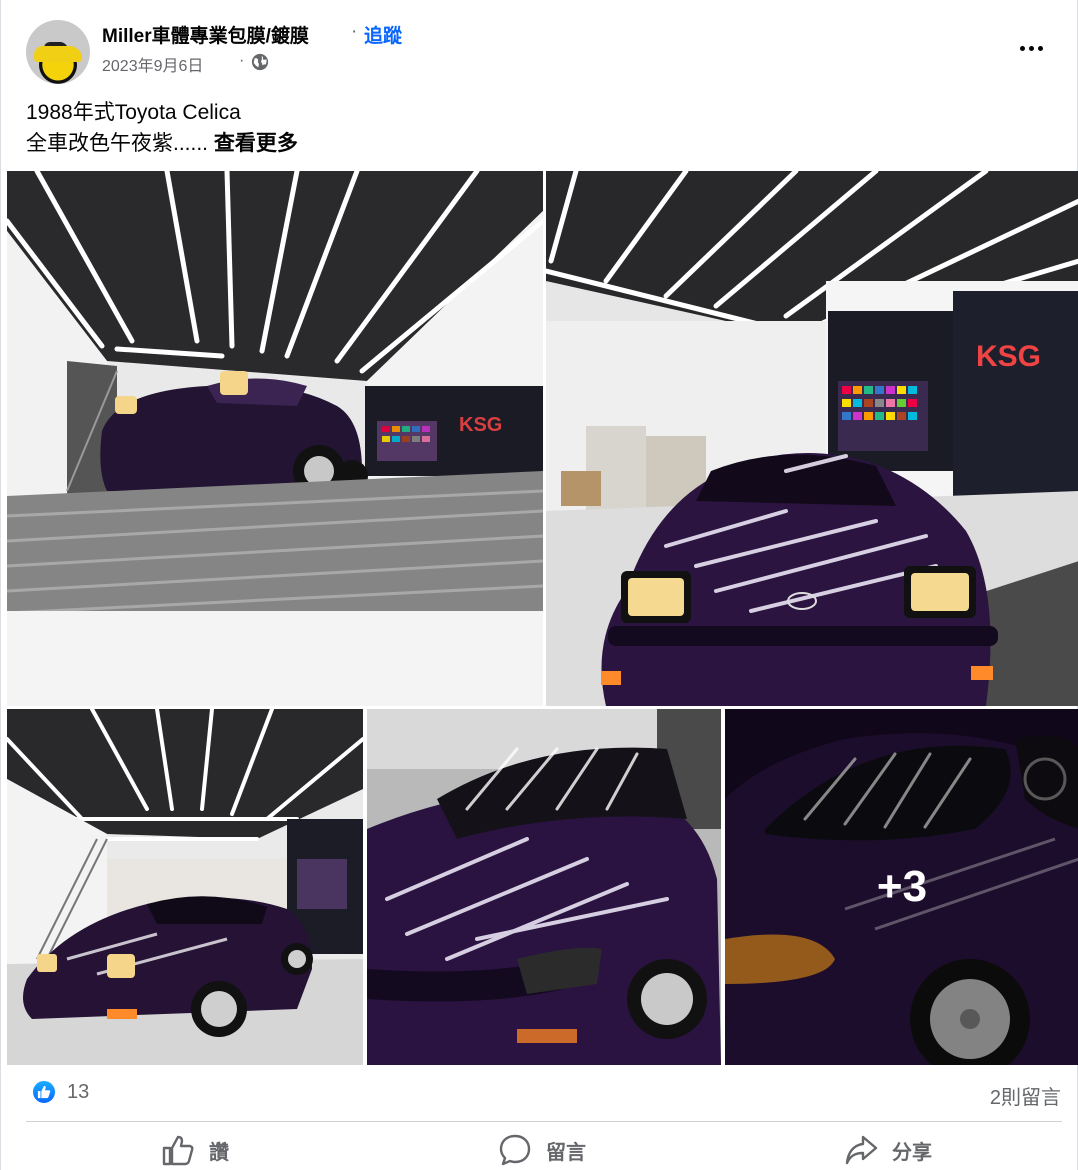  I want to click on comment-button-label: 留言, so click(566, 1152).